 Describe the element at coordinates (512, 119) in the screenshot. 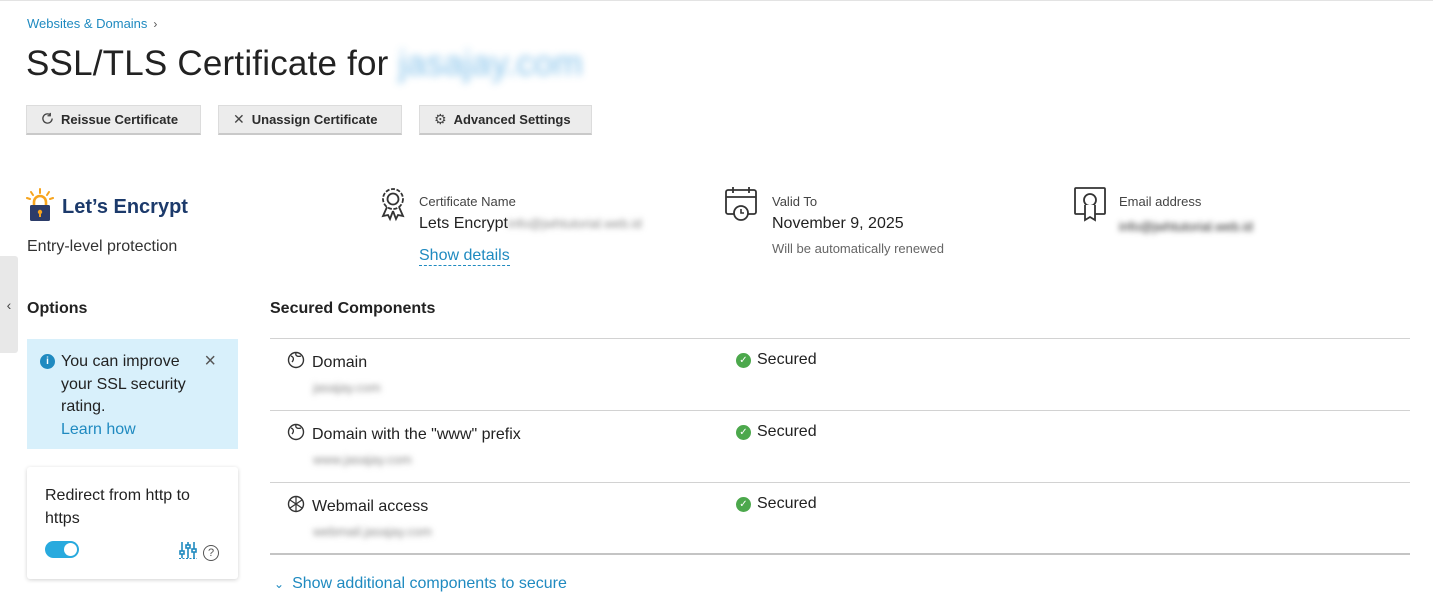

I see `advanced-settings-label: Advanced Settings` at that location.